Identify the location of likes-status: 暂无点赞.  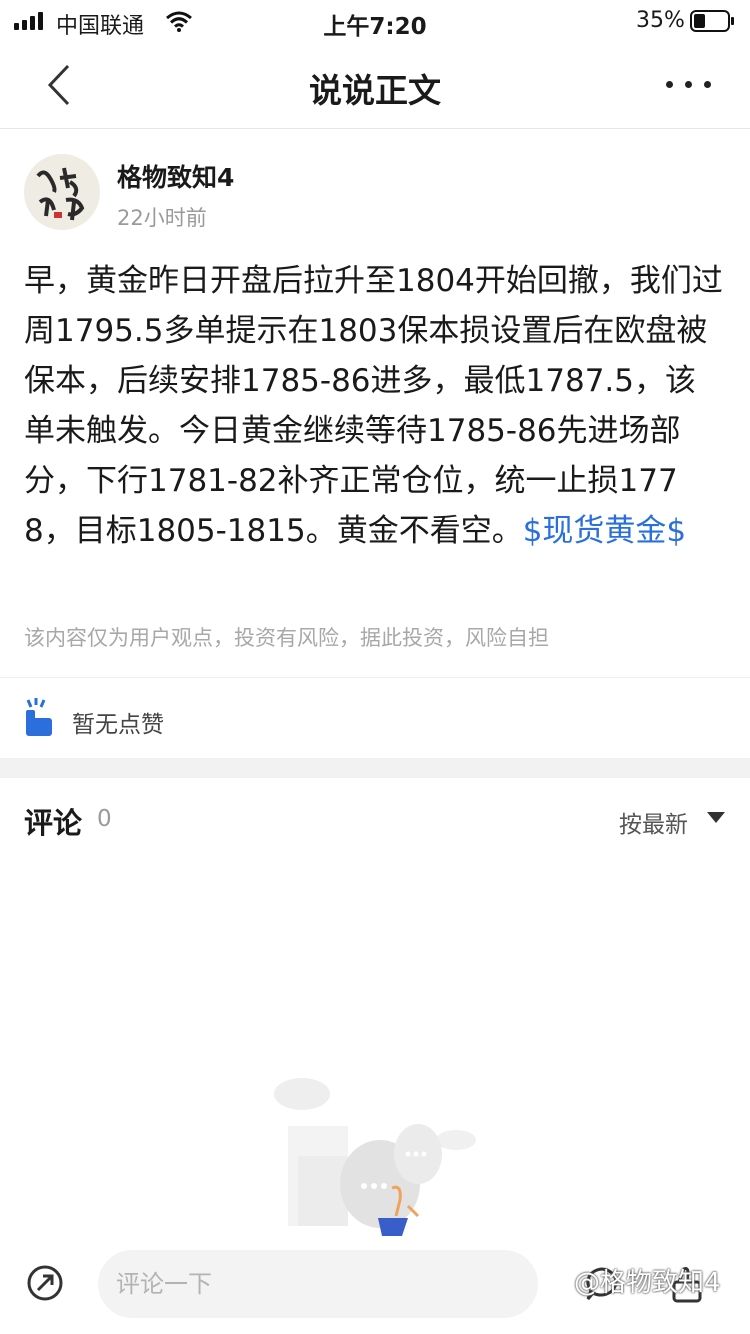
(118, 725).